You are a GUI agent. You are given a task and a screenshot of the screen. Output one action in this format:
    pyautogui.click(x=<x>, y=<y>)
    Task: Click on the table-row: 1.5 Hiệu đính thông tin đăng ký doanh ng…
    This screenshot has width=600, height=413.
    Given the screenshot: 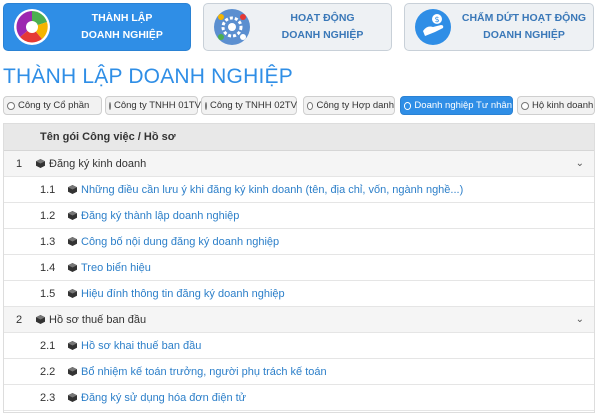 What is the action you would take?
    pyautogui.click(x=299, y=294)
    